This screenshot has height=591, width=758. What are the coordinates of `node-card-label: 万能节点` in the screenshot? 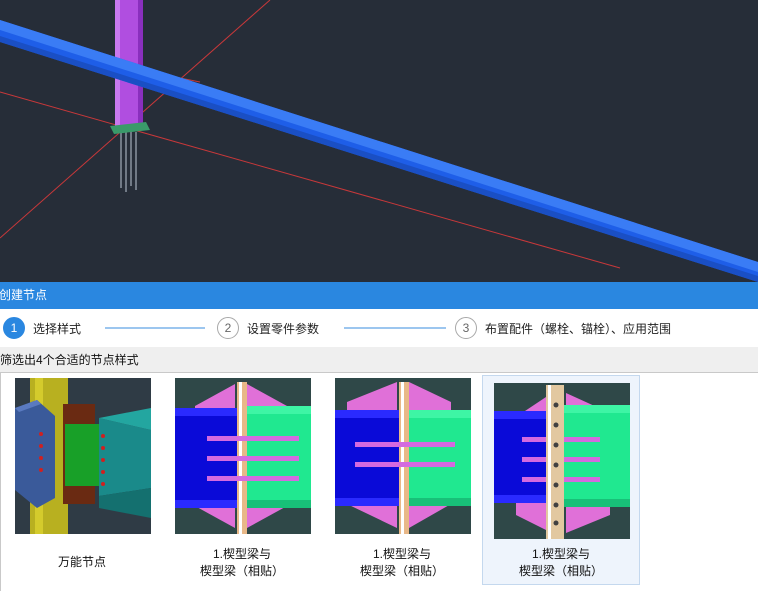 It's located at (81, 562).